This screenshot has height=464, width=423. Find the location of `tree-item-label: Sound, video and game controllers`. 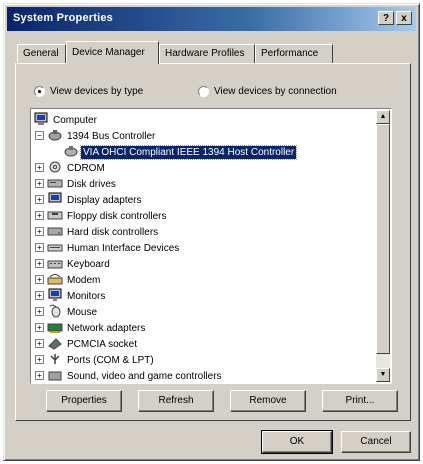

tree-item-label: Sound, video and game controllers is located at coordinates (144, 376).